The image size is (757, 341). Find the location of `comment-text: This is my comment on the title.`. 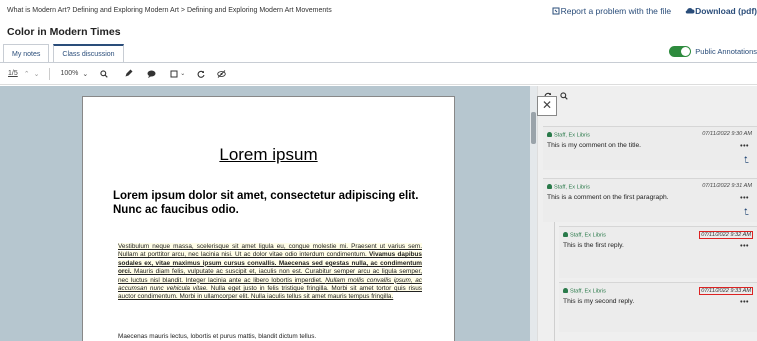

comment-text: This is my comment on the title. is located at coordinates (594, 145).